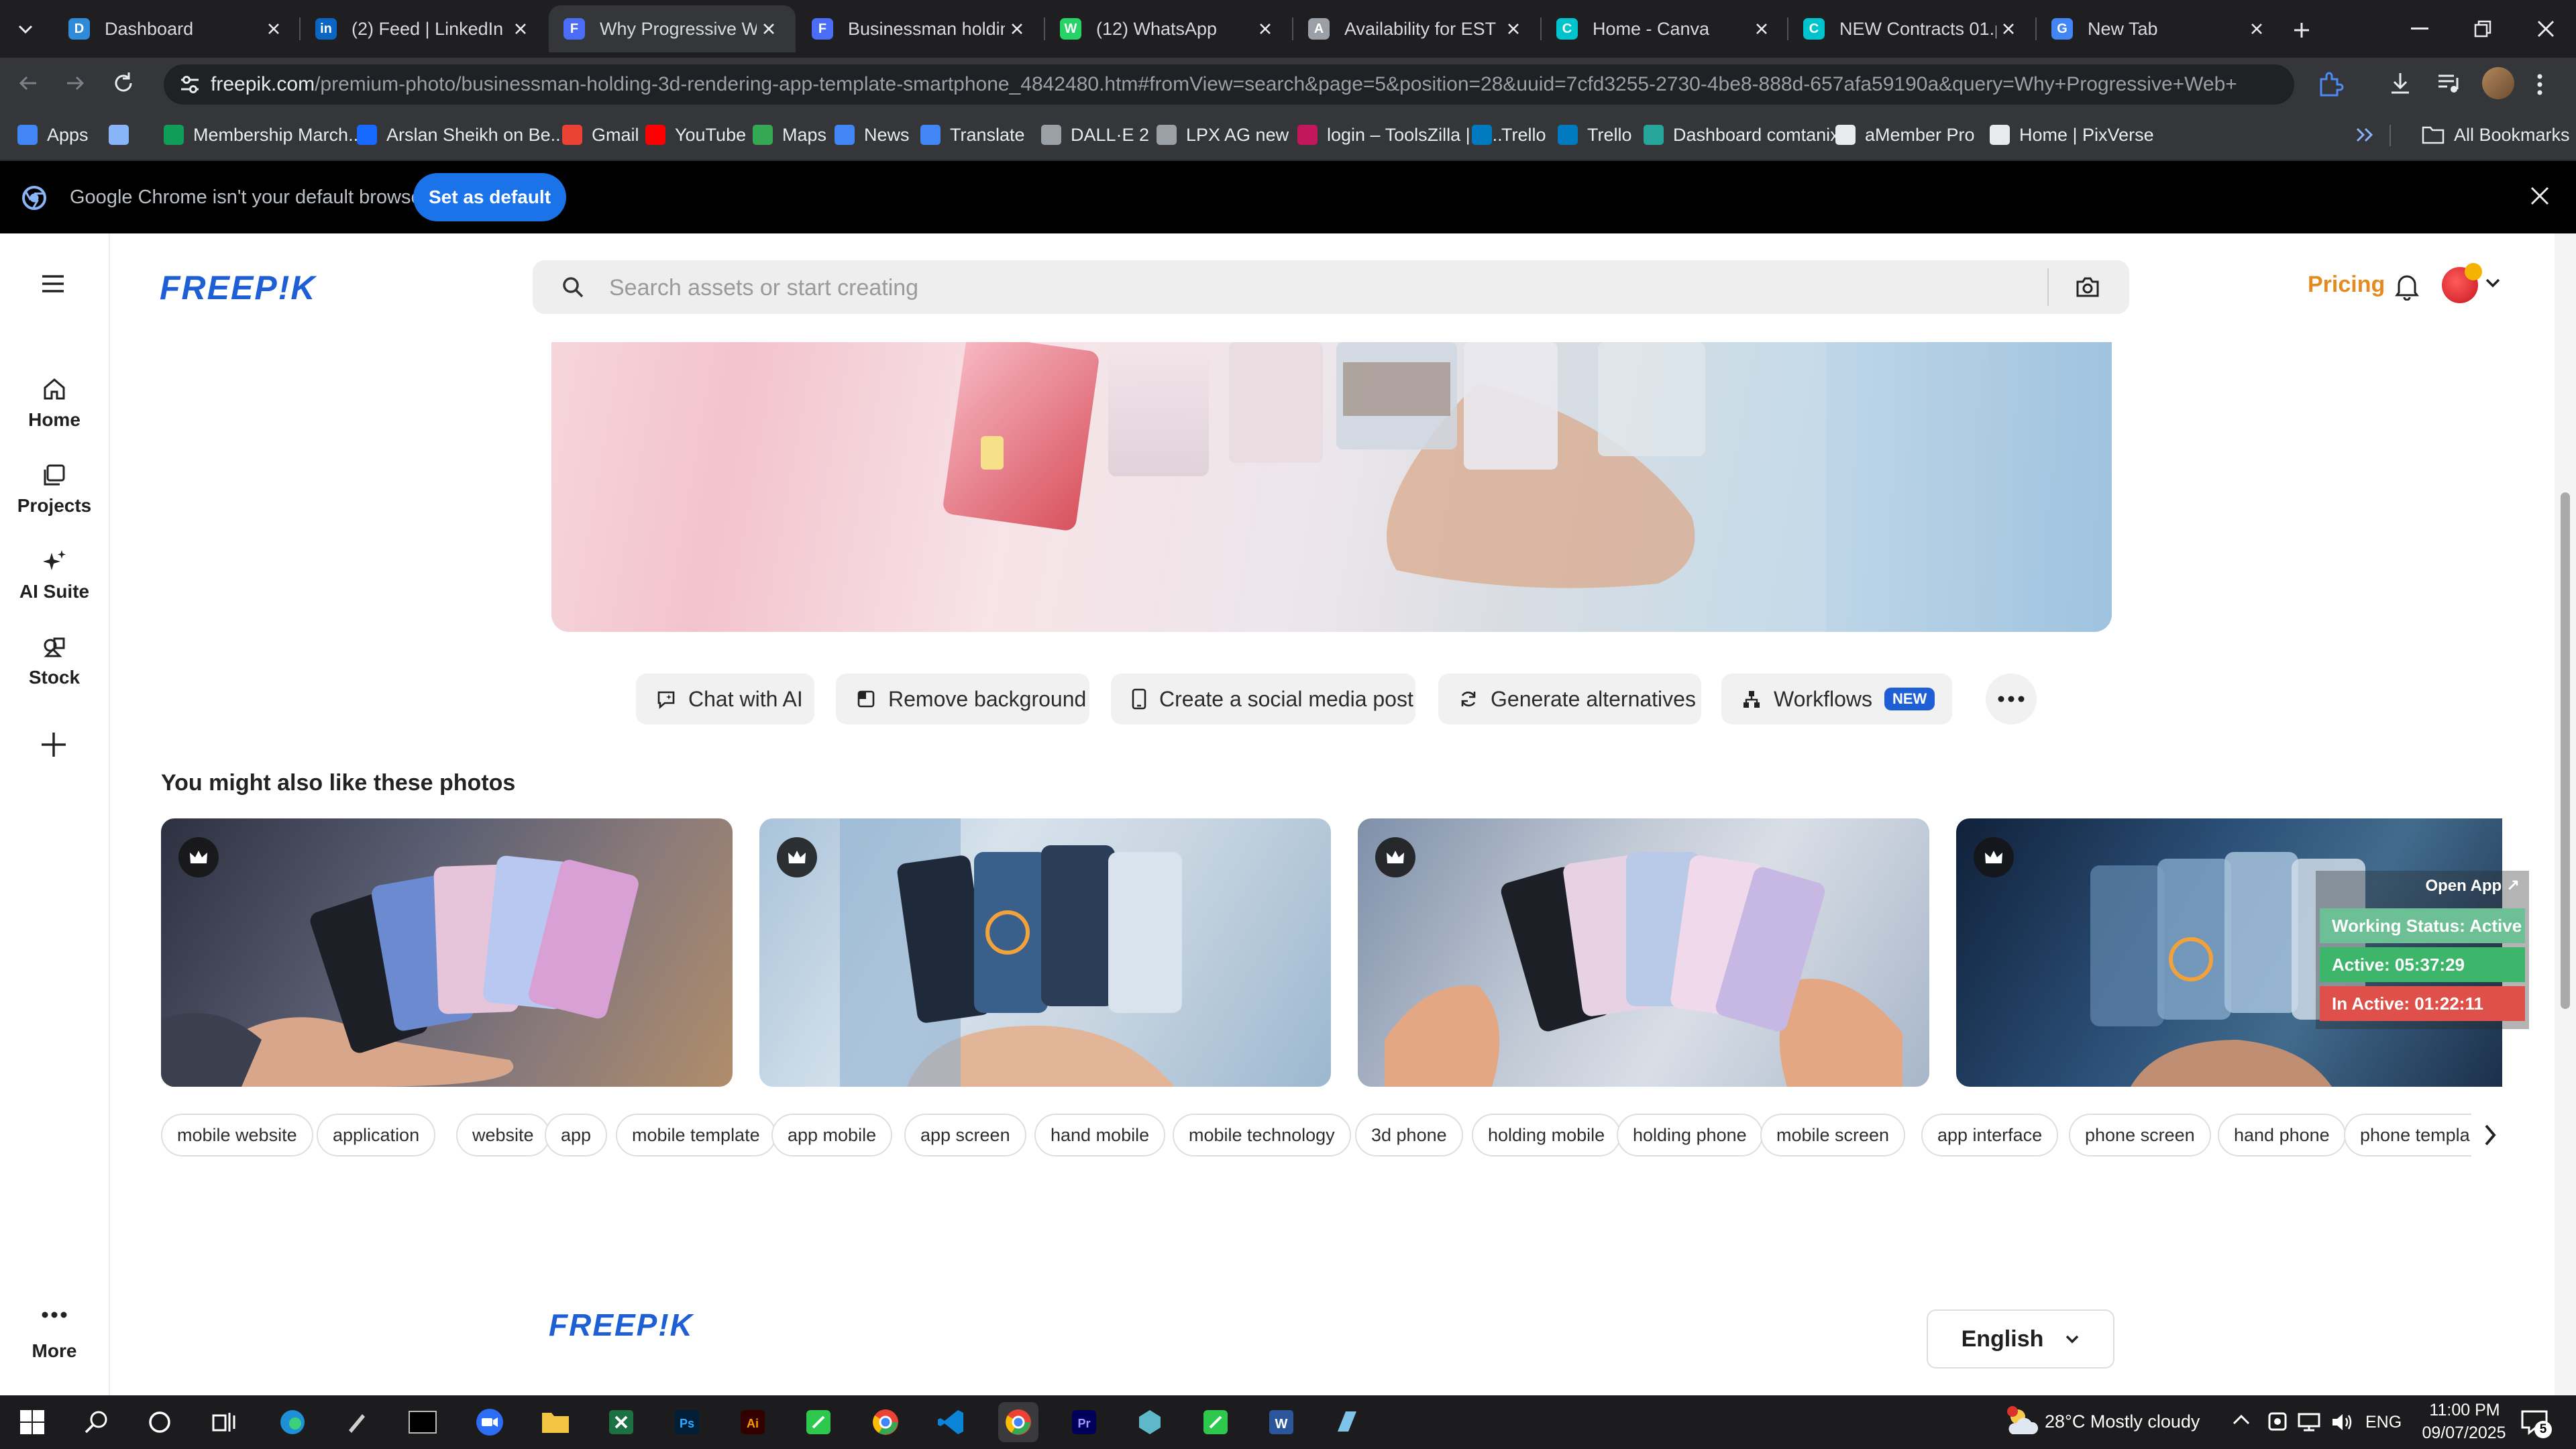  Describe the element at coordinates (53, 284) in the screenshot. I see `menu-button` at that location.